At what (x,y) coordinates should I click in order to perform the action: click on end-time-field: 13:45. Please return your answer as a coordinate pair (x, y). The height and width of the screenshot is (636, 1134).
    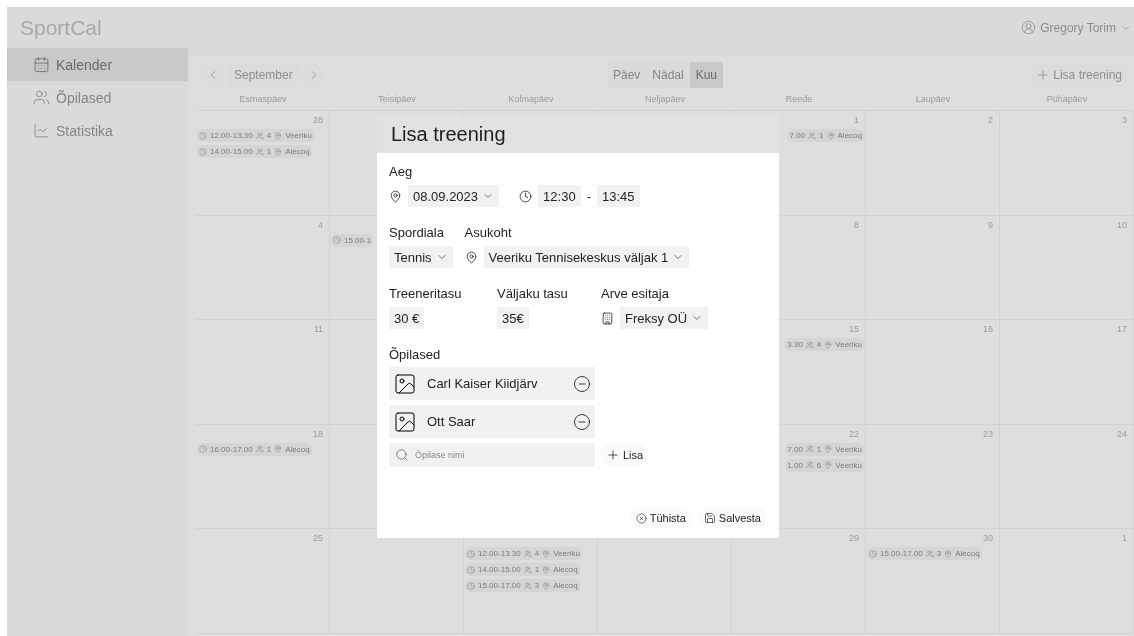
    Looking at the image, I should click on (618, 196).